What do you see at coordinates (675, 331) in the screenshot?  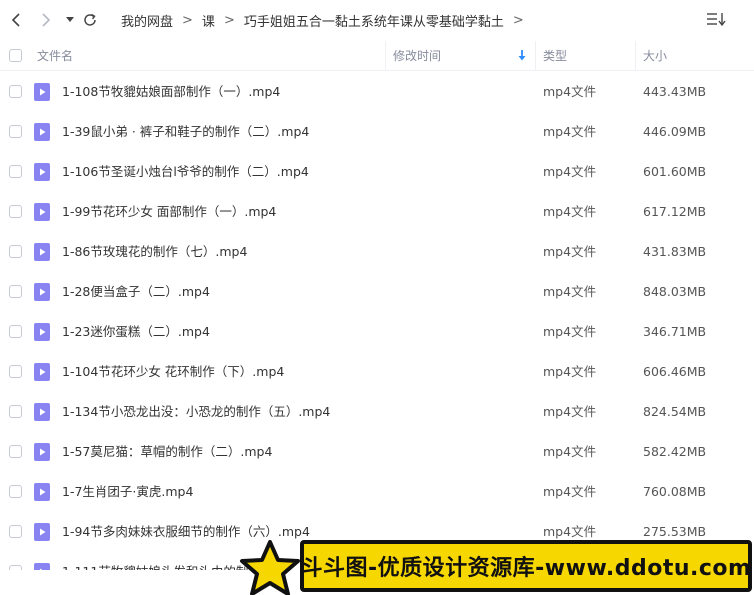 I see `file-size: 346.71MB` at bounding box center [675, 331].